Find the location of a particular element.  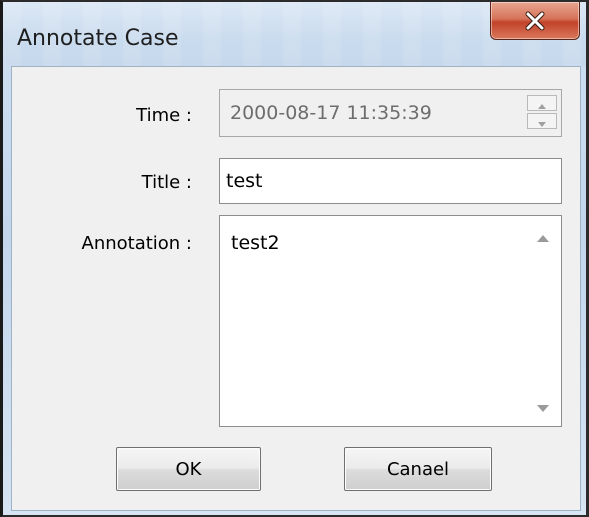

spin-down-button is located at coordinates (542, 121).